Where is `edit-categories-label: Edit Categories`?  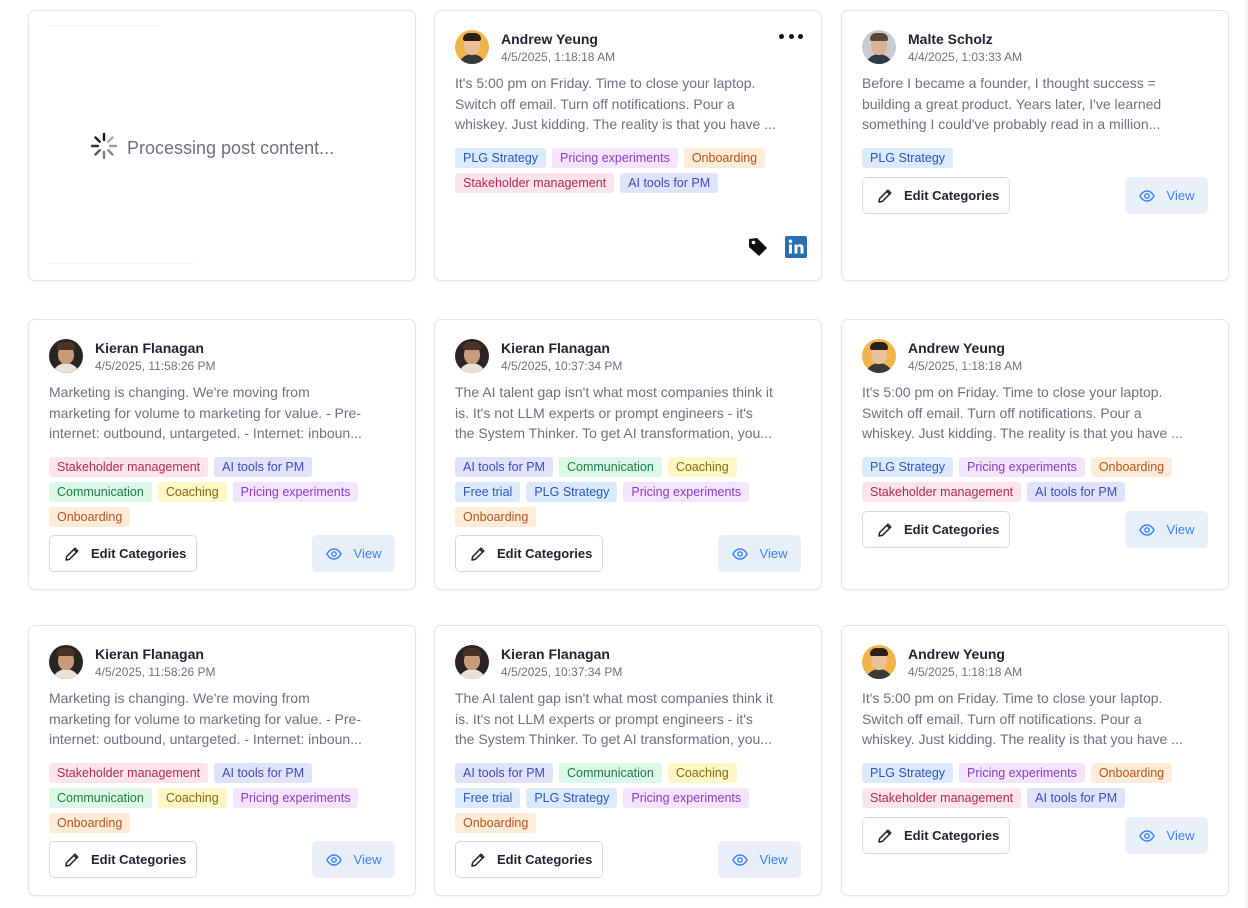
edit-categories-label: Edit Categories is located at coordinates (545, 553).